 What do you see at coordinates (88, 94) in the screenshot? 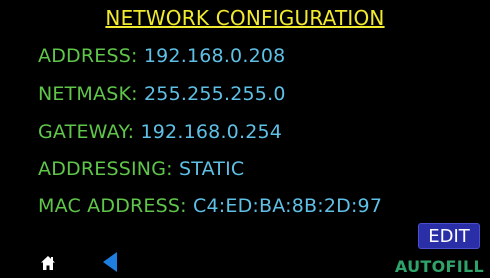
I see `netmask-label: NETMASK:` at bounding box center [88, 94].